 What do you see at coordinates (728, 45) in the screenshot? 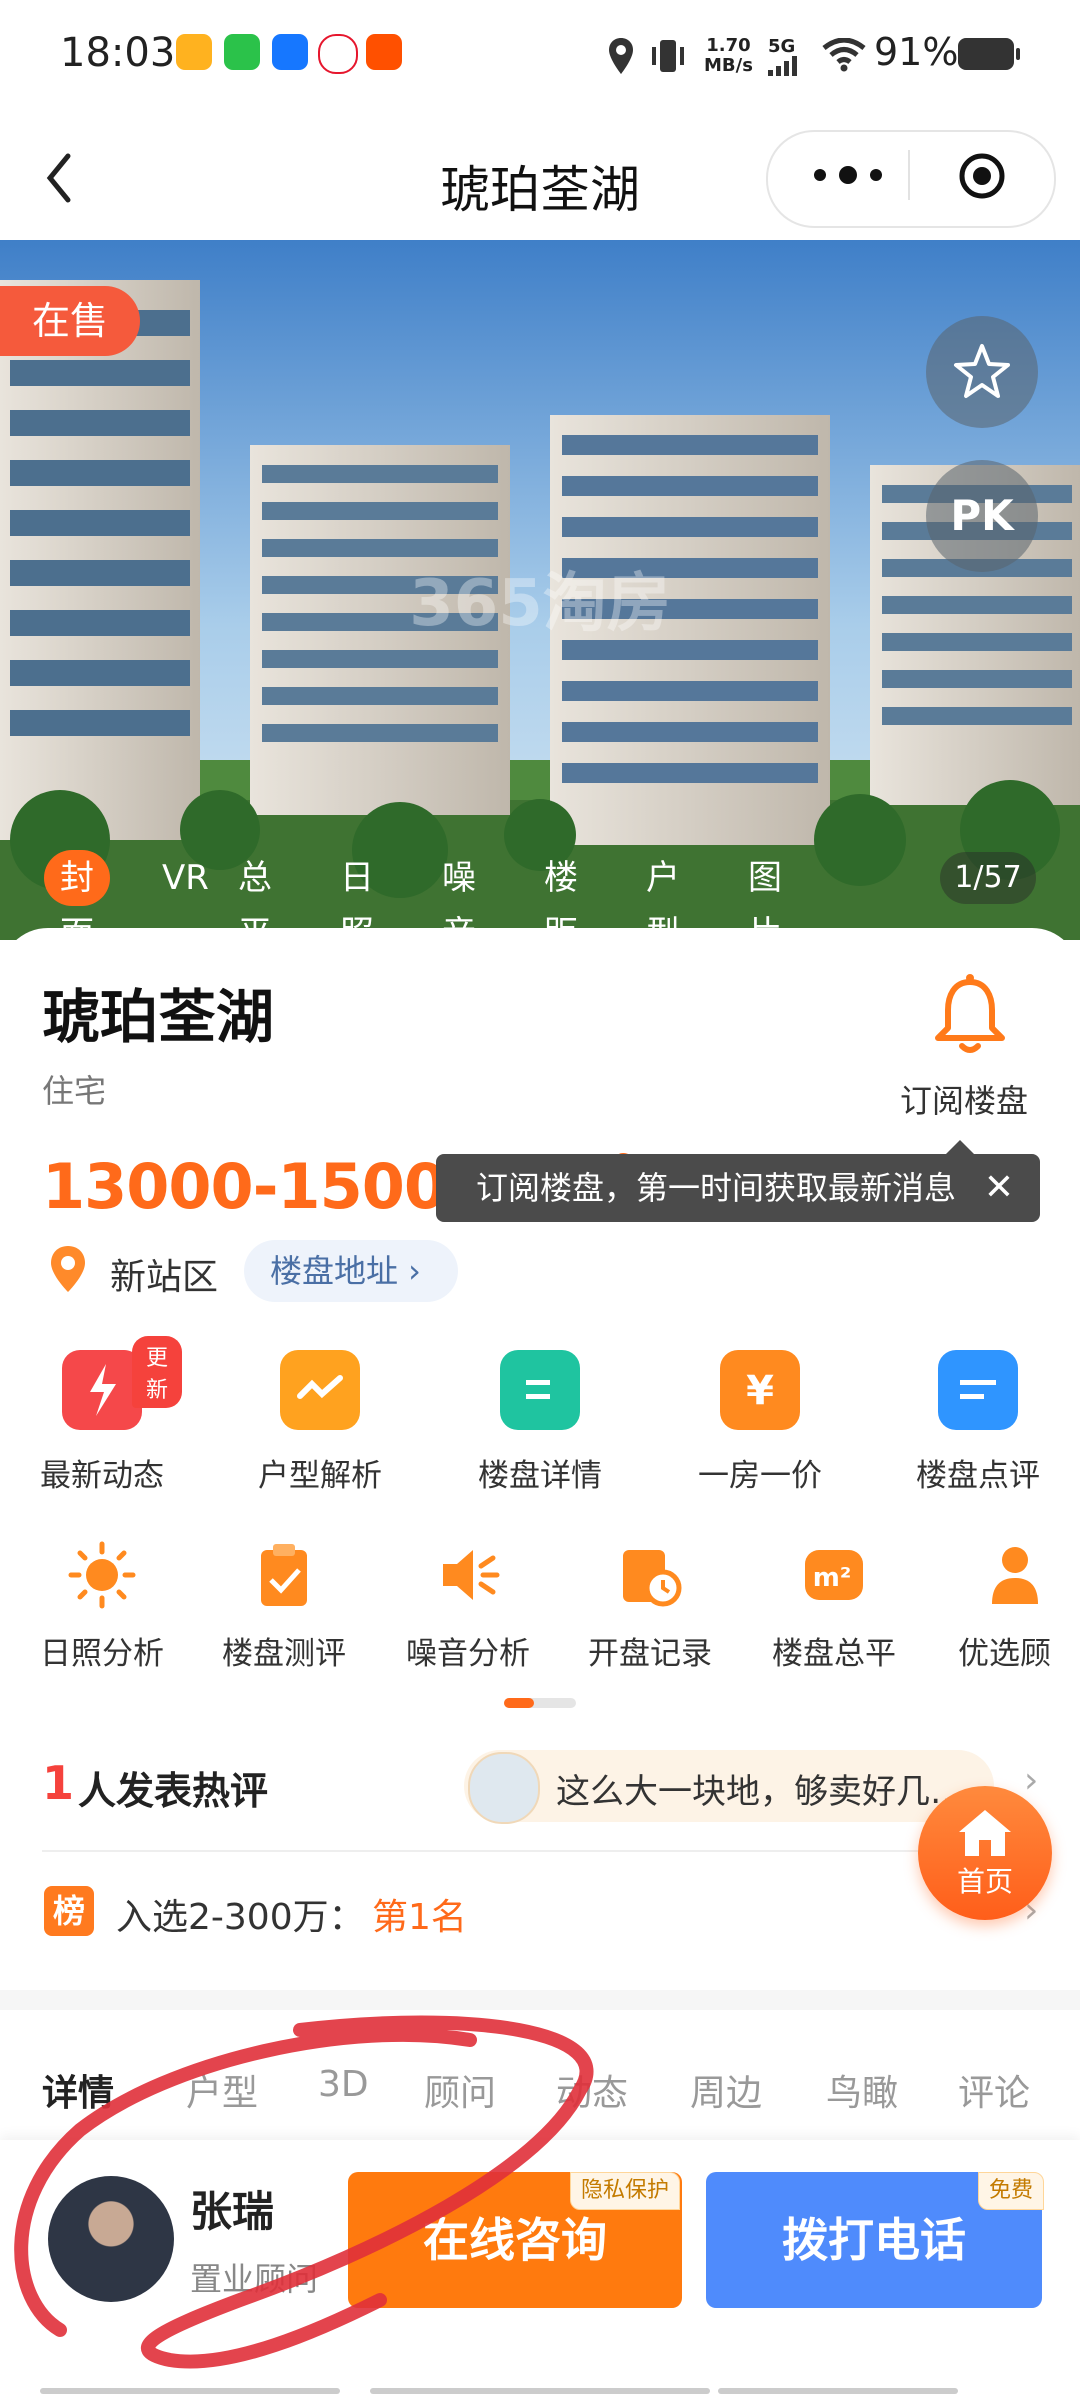
I see `net-speed-value: 1.70` at bounding box center [728, 45].